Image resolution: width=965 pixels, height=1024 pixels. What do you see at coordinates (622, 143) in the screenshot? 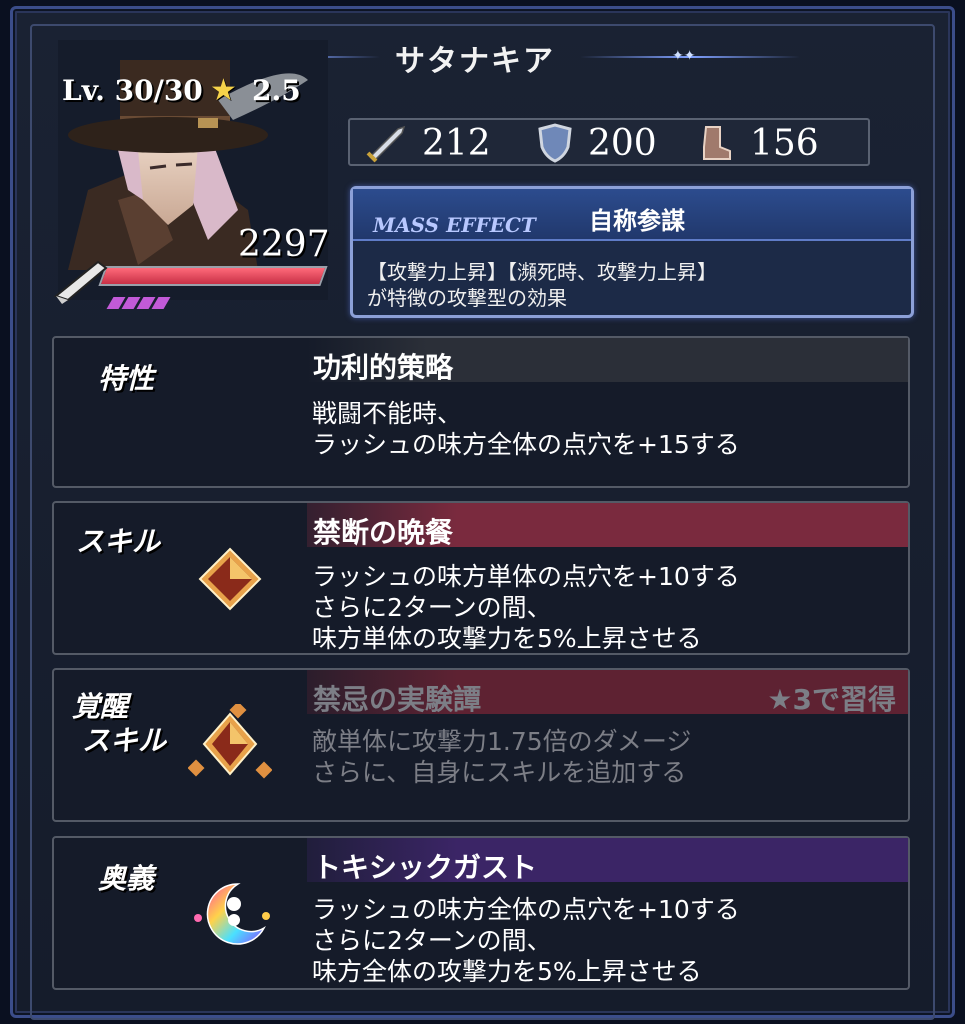
I see `defense-value: 200` at bounding box center [622, 143].